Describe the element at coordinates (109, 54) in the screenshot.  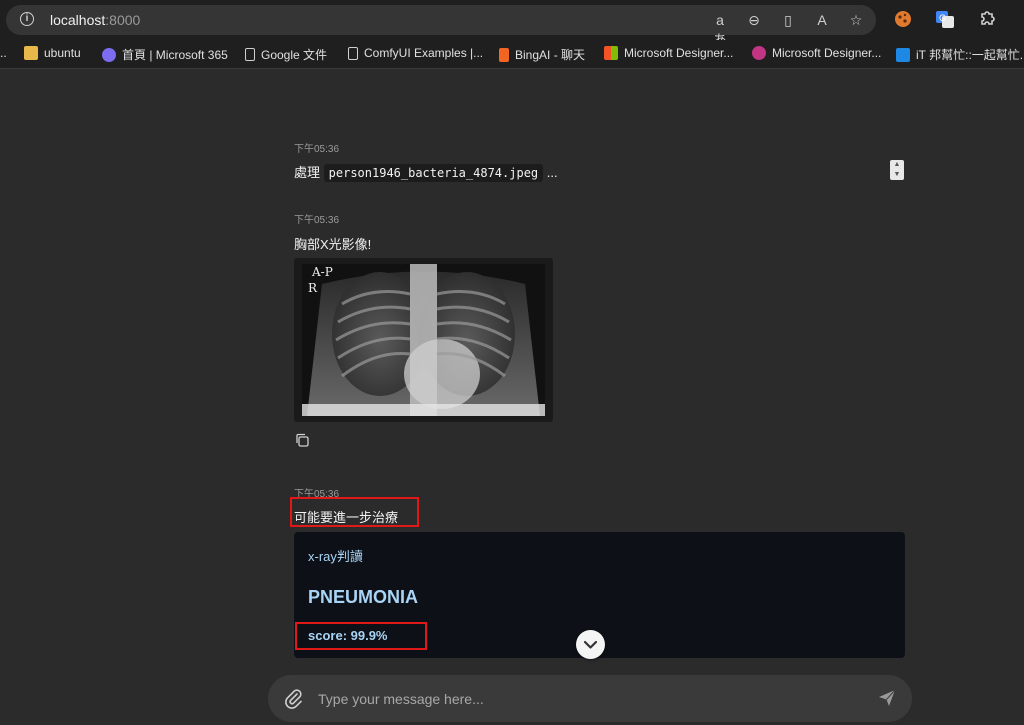
I see `m365-icon` at that location.